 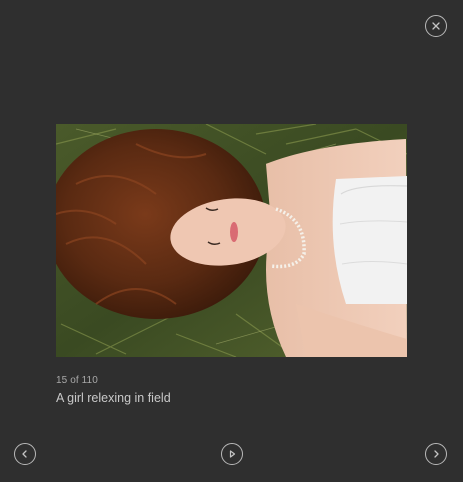 What do you see at coordinates (77, 380) in the screenshot?
I see `image-counter: 15 of 110` at bounding box center [77, 380].